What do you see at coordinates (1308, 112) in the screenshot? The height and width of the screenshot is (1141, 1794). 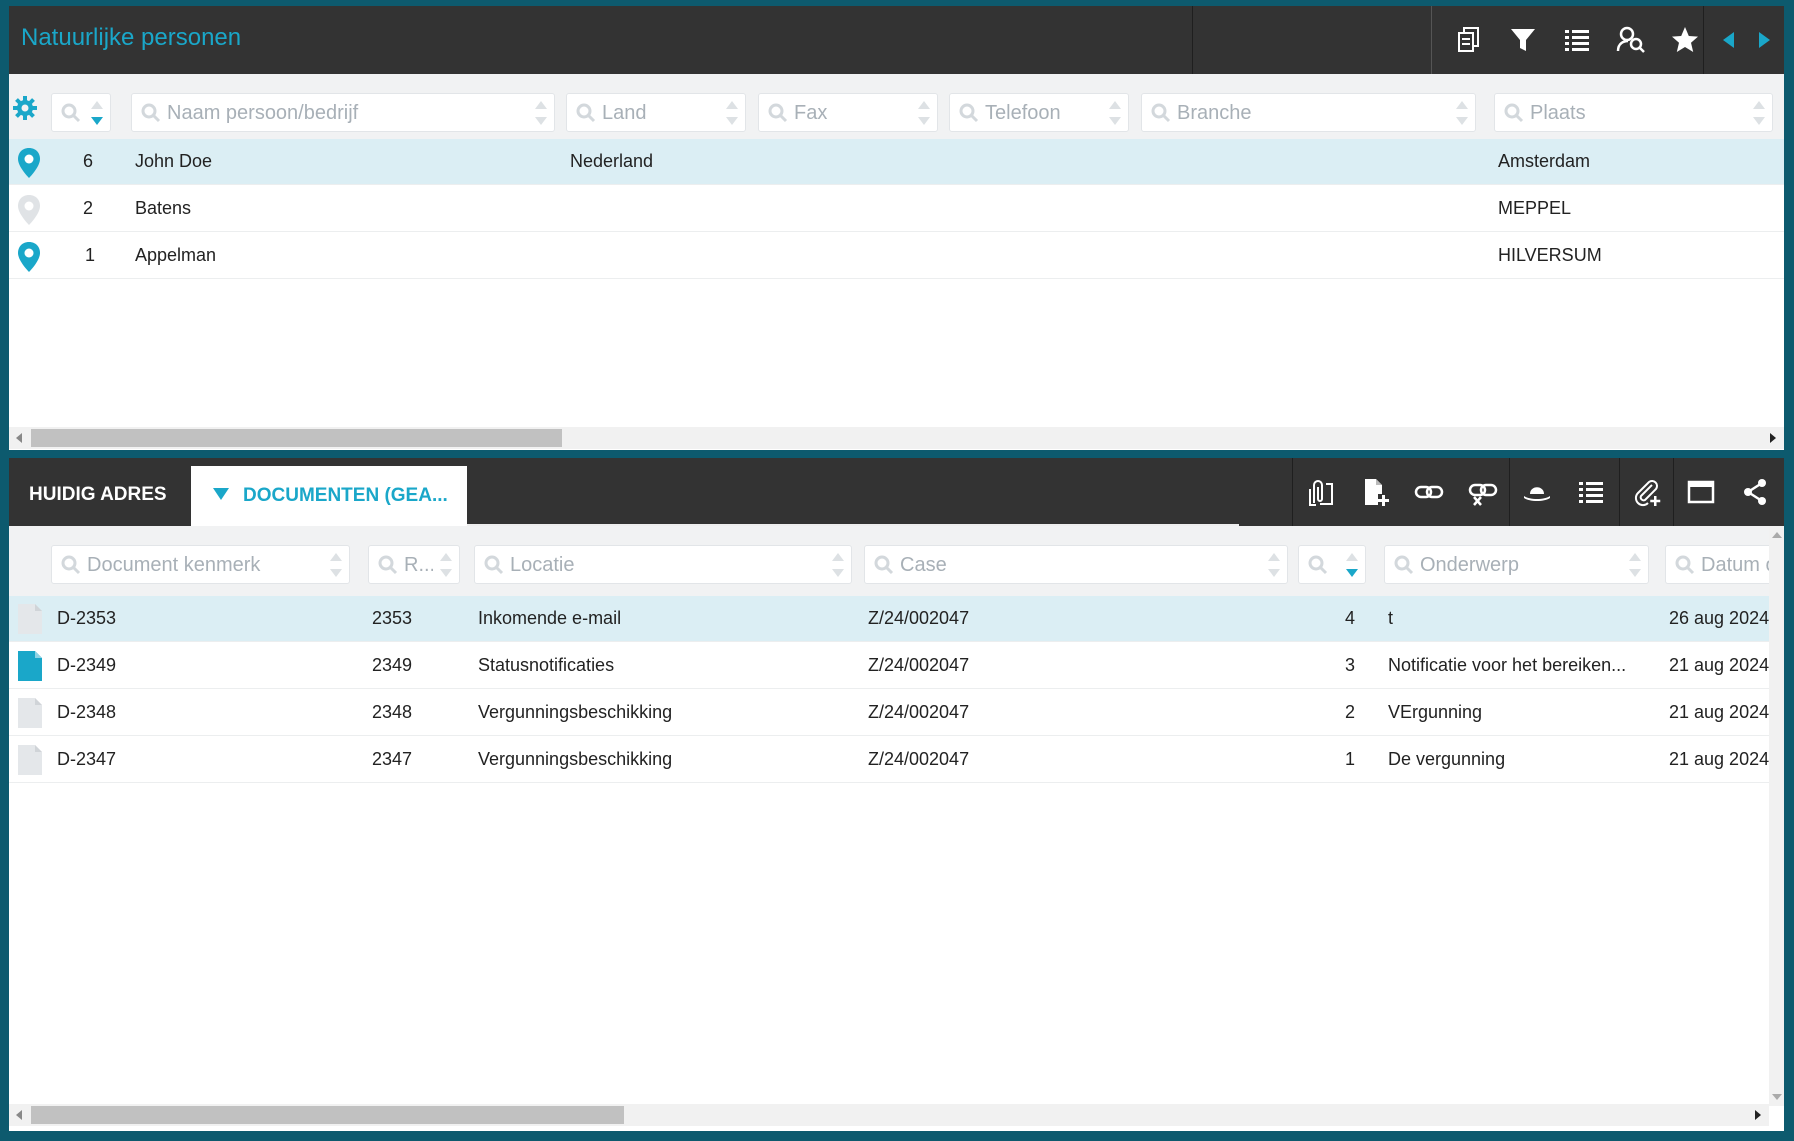 I see `branche-filter: Branche` at bounding box center [1308, 112].